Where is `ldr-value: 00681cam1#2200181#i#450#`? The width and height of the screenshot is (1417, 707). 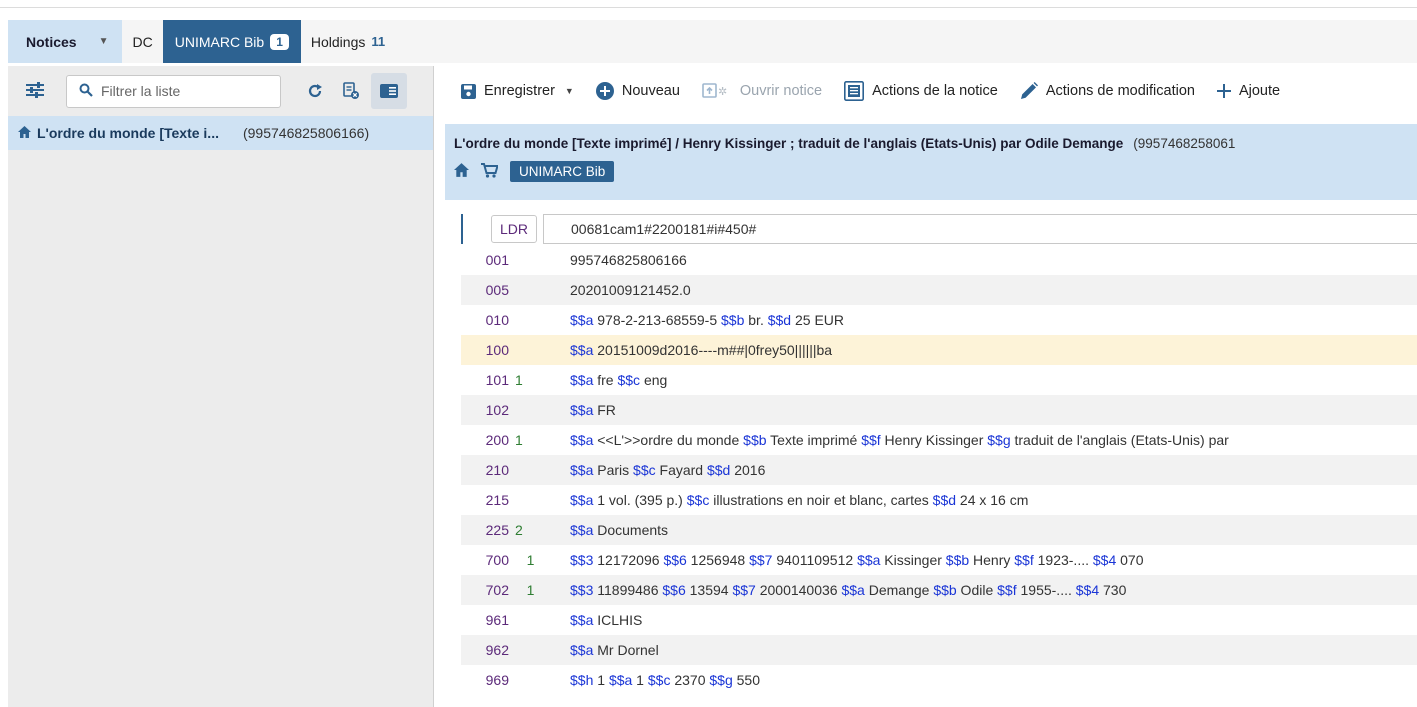 ldr-value: 00681cam1#2200181#i#450# is located at coordinates (980, 229).